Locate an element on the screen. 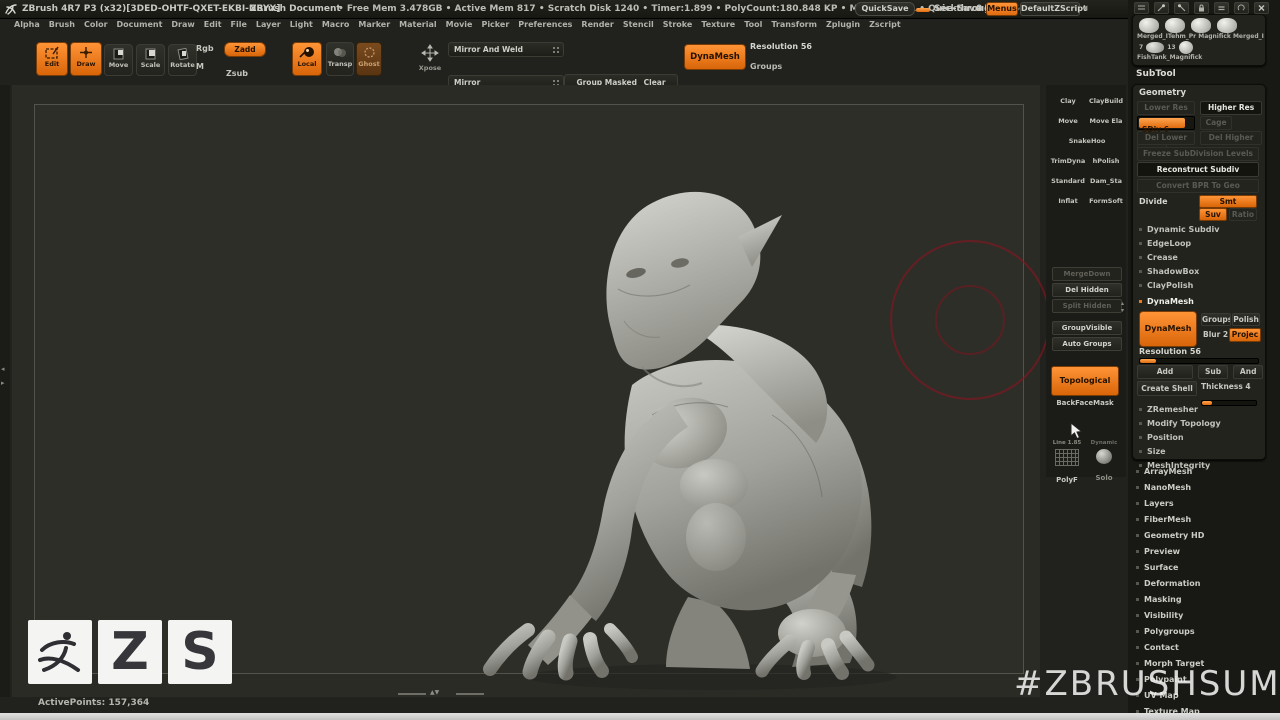  tray-divider-icon is located at coordinates (1141, 8).